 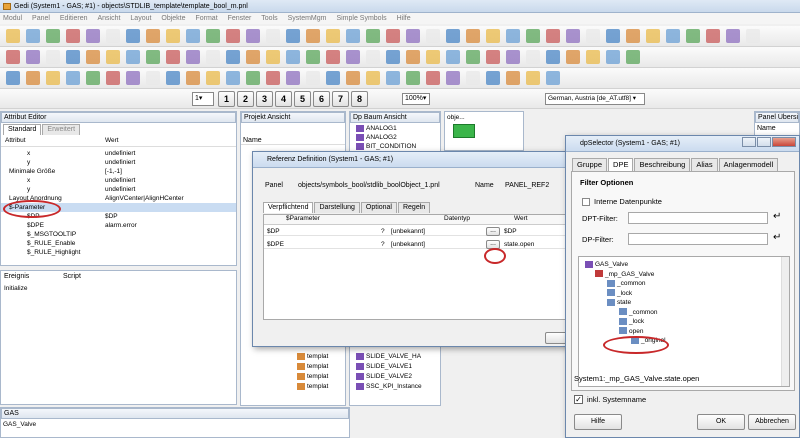 I want to click on layer-4-button: 4, so click(x=283, y=99).